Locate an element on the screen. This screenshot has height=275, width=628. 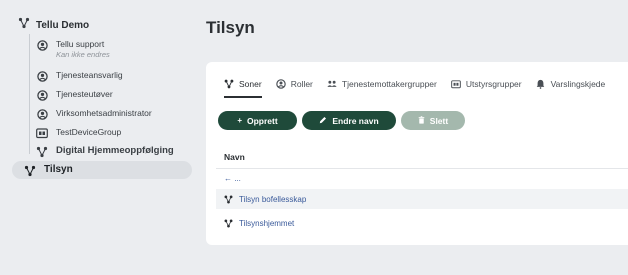
sidebar-root-label: Tellu Demo is located at coordinates (63, 25).